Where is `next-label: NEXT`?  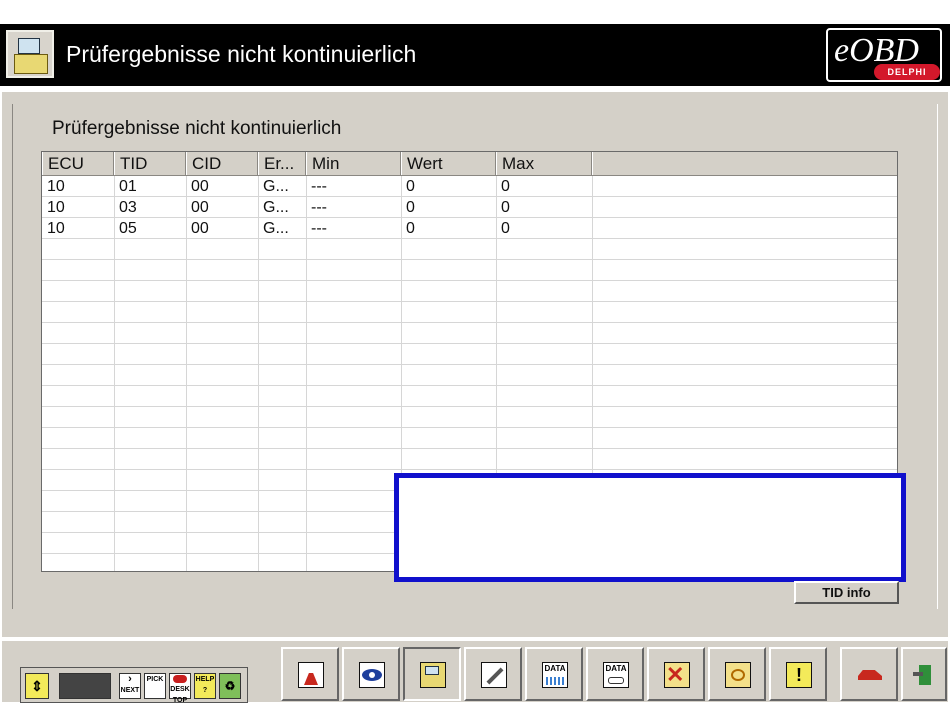
next-label: NEXT is located at coordinates (130, 690).